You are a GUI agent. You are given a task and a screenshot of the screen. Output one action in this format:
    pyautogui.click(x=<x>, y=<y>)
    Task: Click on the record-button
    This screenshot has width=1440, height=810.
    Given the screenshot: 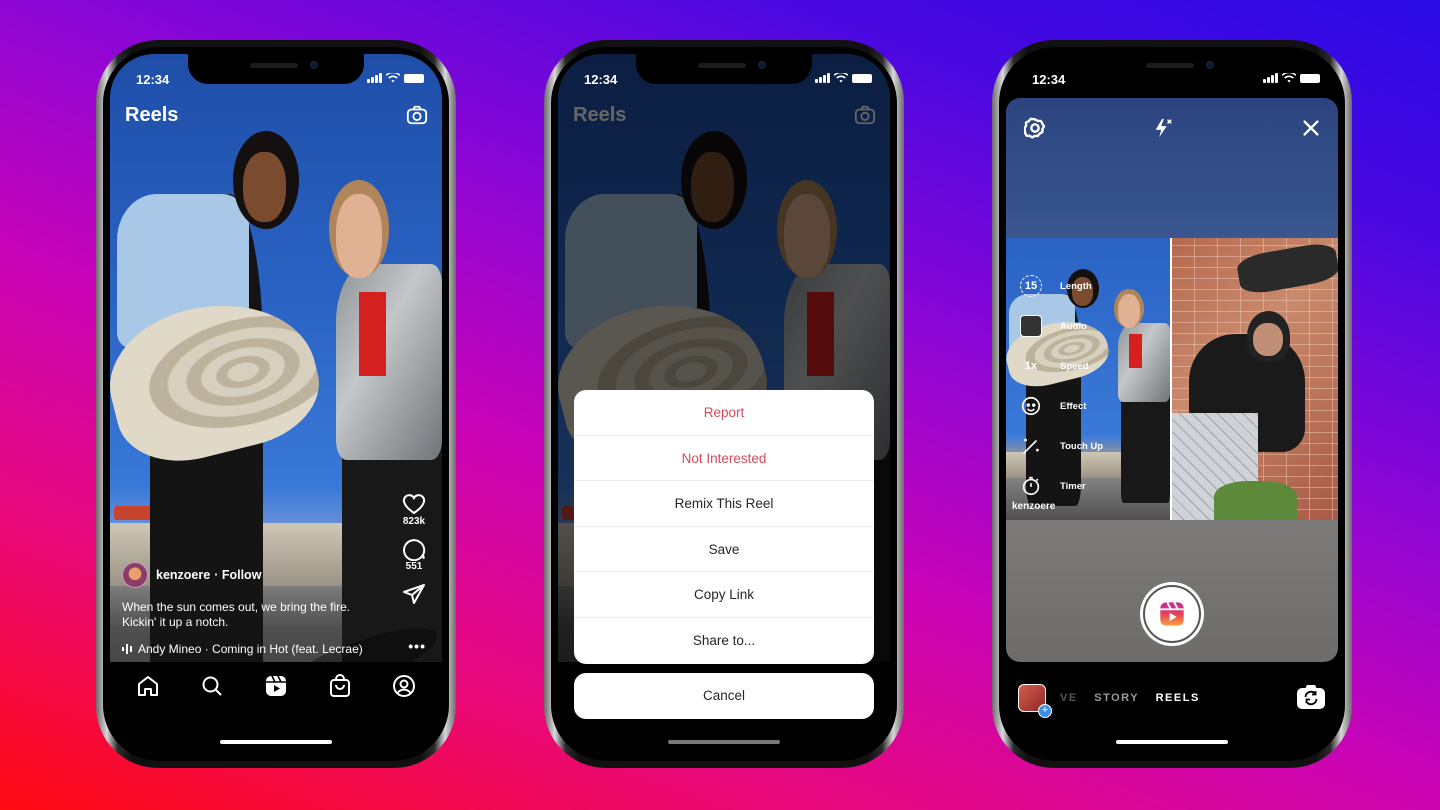 What is the action you would take?
    pyautogui.click(x=1172, y=614)
    